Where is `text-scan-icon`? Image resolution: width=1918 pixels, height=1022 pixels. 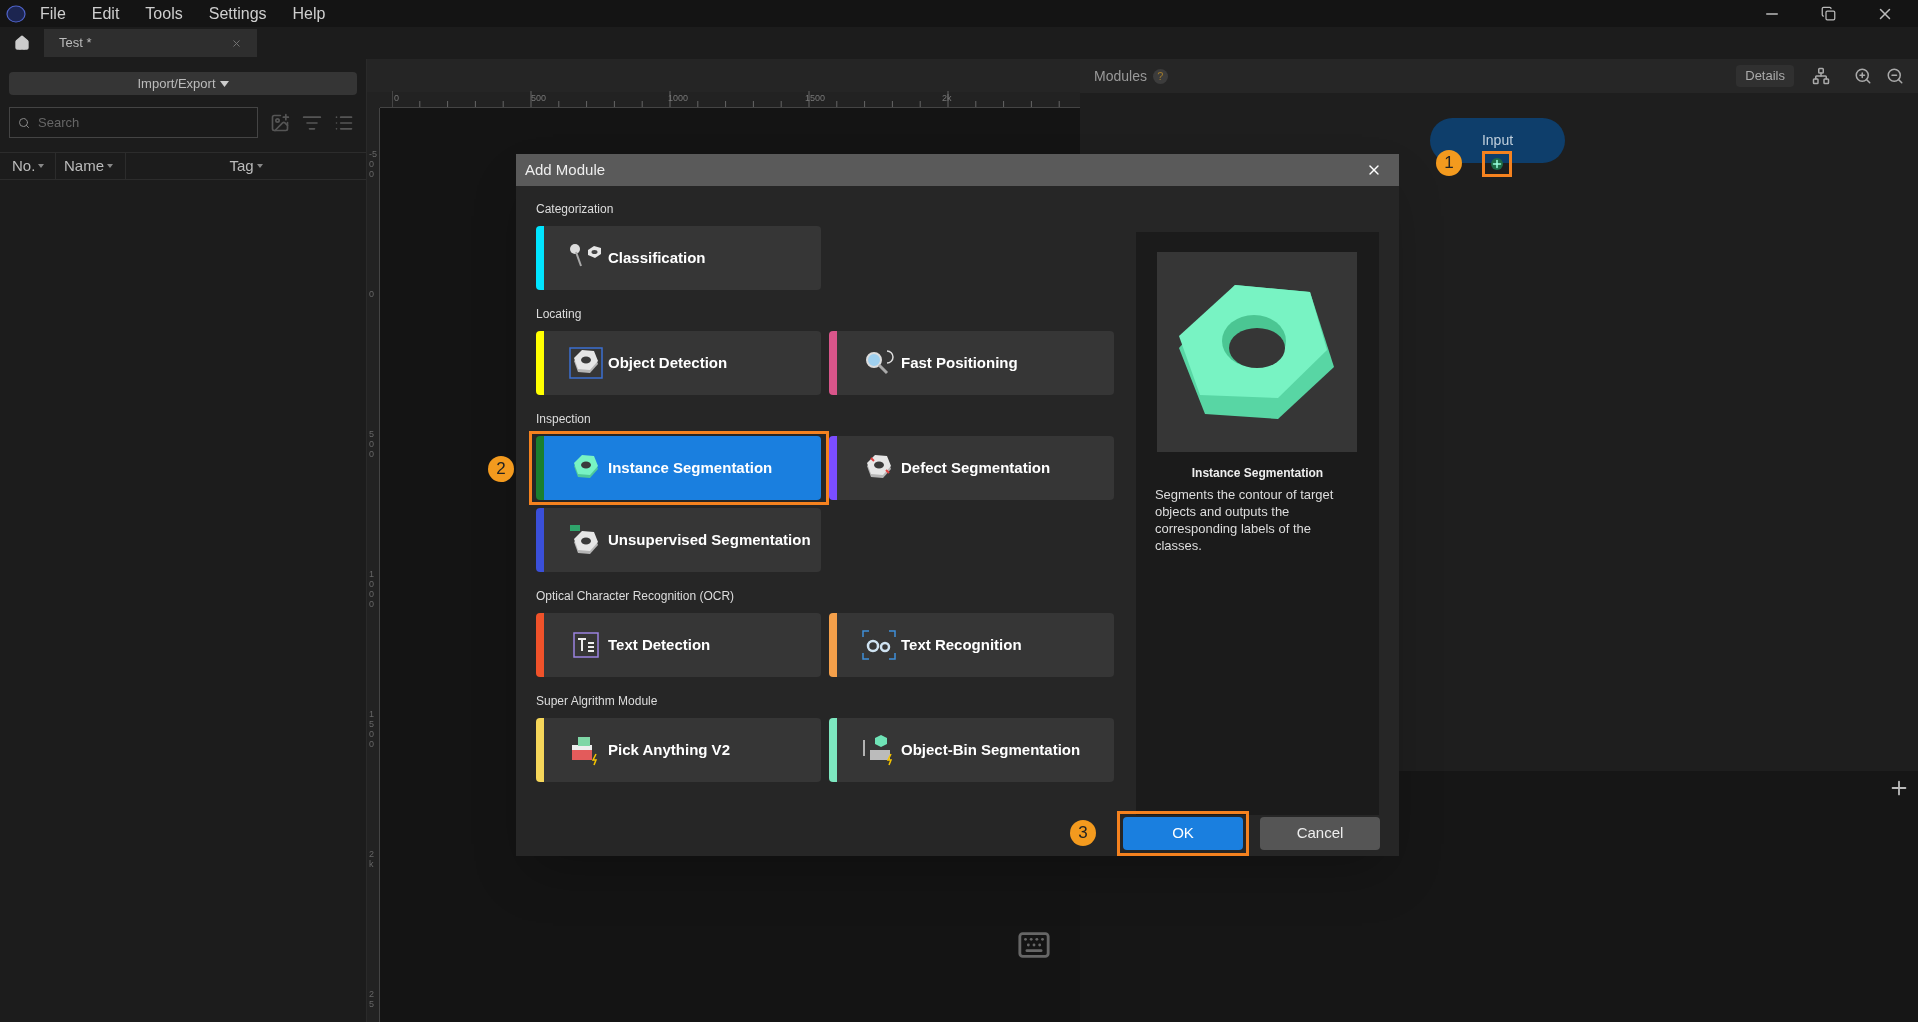
text-scan-icon is located at coordinates (879, 645).